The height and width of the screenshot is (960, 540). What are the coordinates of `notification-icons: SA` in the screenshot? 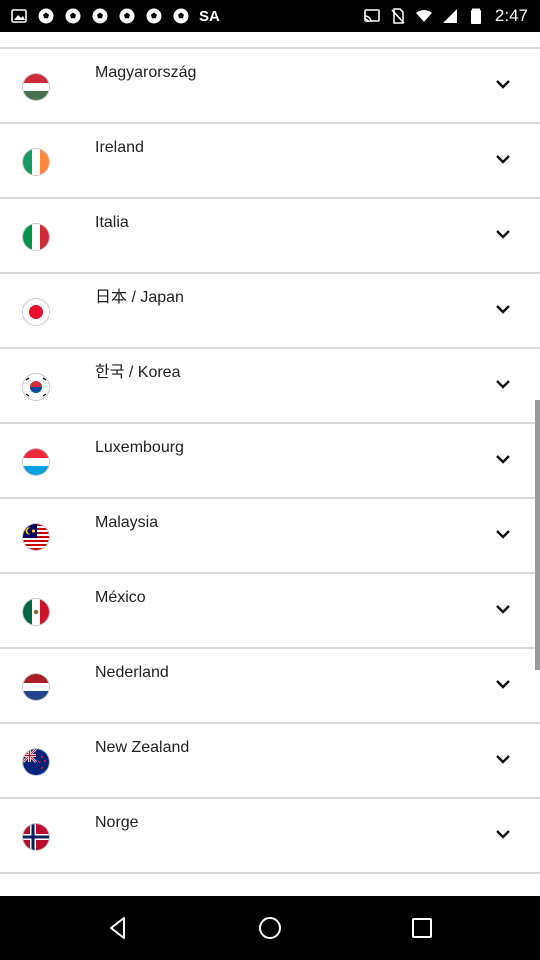 It's located at (115, 16).